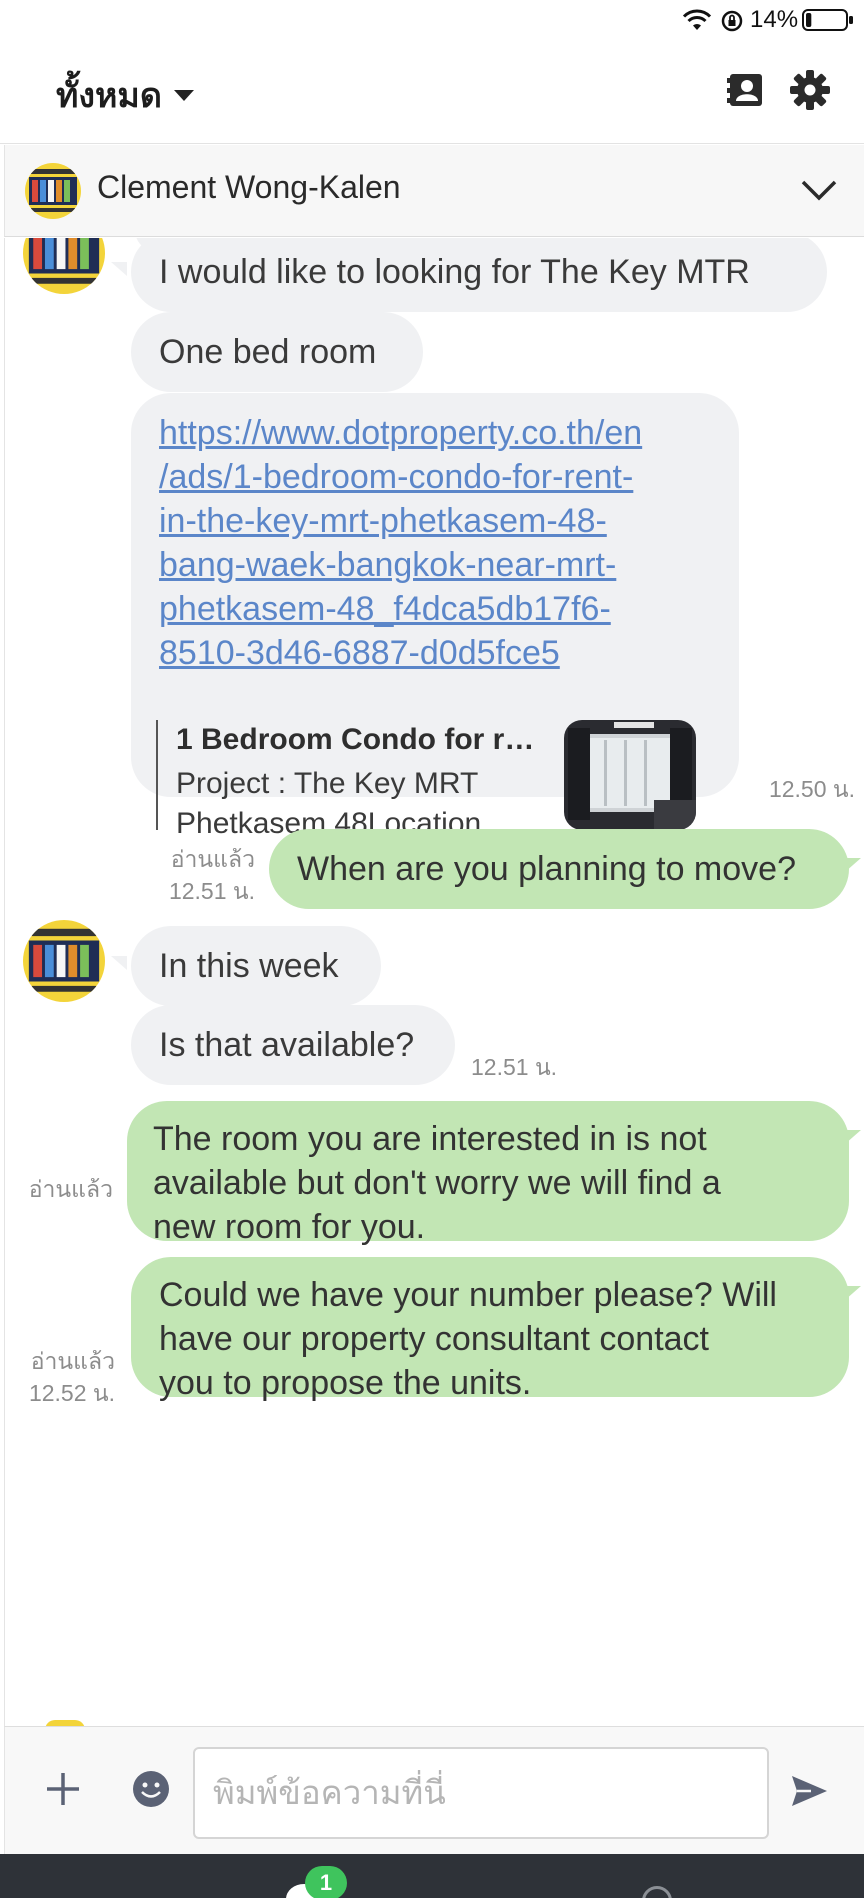  What do you see at coordinates (345, 1383) in the screenshot?
I see `message-line: you to propose the units.` at bounding box center [345, 1383].